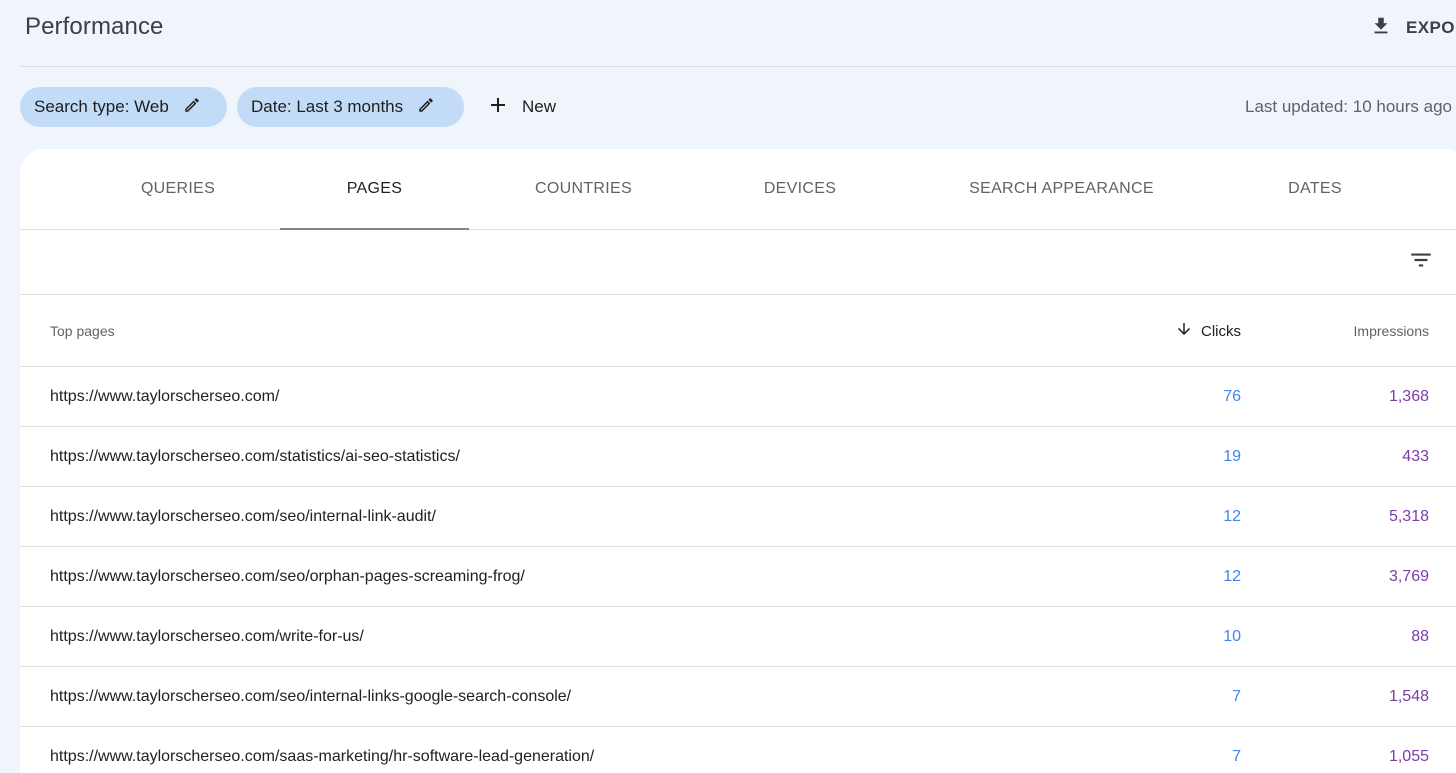  Describe the element at coordinates (1381, 28) in the screenshot. I see `download-icon` at that location.